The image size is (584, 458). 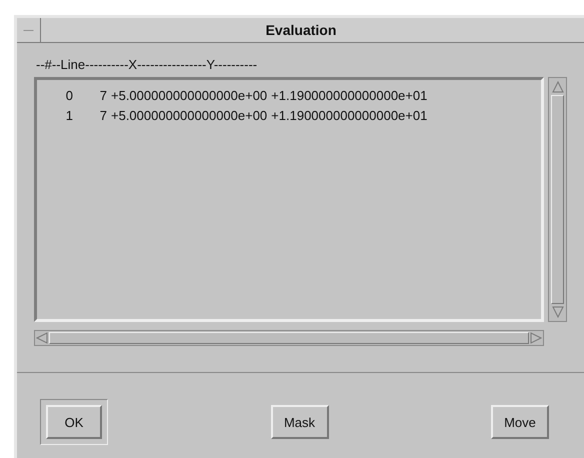 I want to click on right-arrow-icon, so click(x=536, y=338).